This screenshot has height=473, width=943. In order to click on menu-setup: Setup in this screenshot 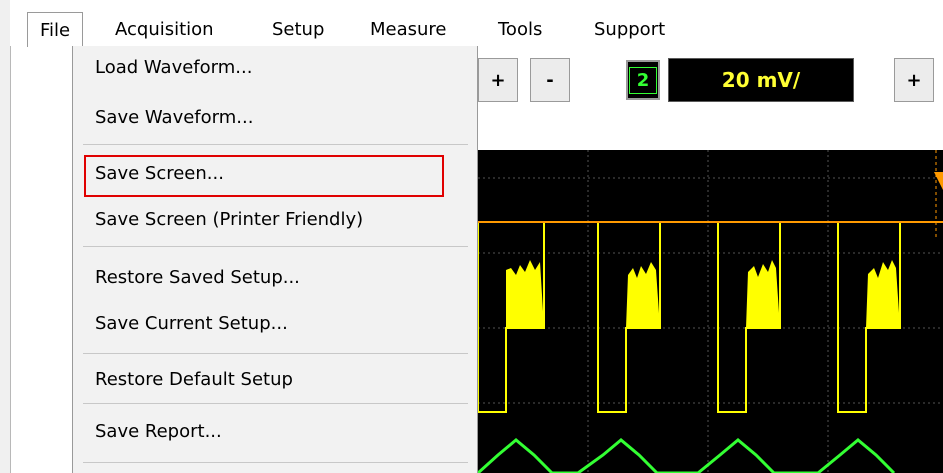, I will do `click(298, 30)`.